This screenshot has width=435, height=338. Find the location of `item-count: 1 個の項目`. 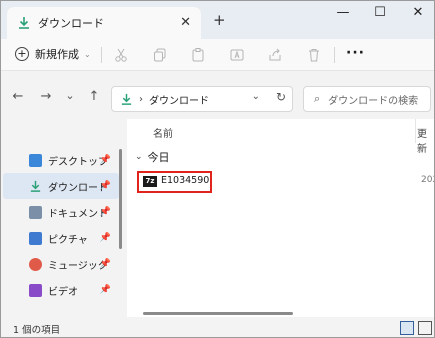

item-count: 1 個の項目 is located at coordinates (37, 330).